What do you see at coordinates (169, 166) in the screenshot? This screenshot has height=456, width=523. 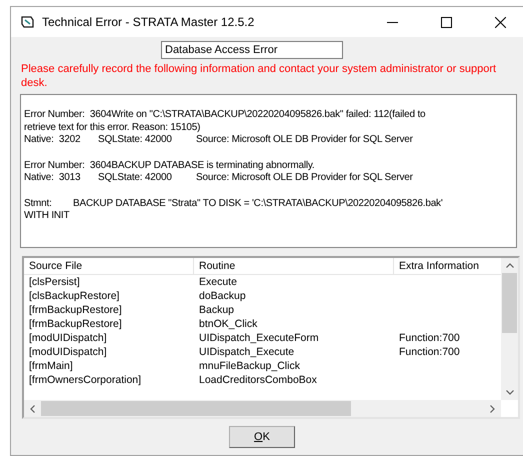 I see `detail-text: Error Number: 3604BACKUP DATABASE is terminating abnormally.` at bounding box center [169, 166].